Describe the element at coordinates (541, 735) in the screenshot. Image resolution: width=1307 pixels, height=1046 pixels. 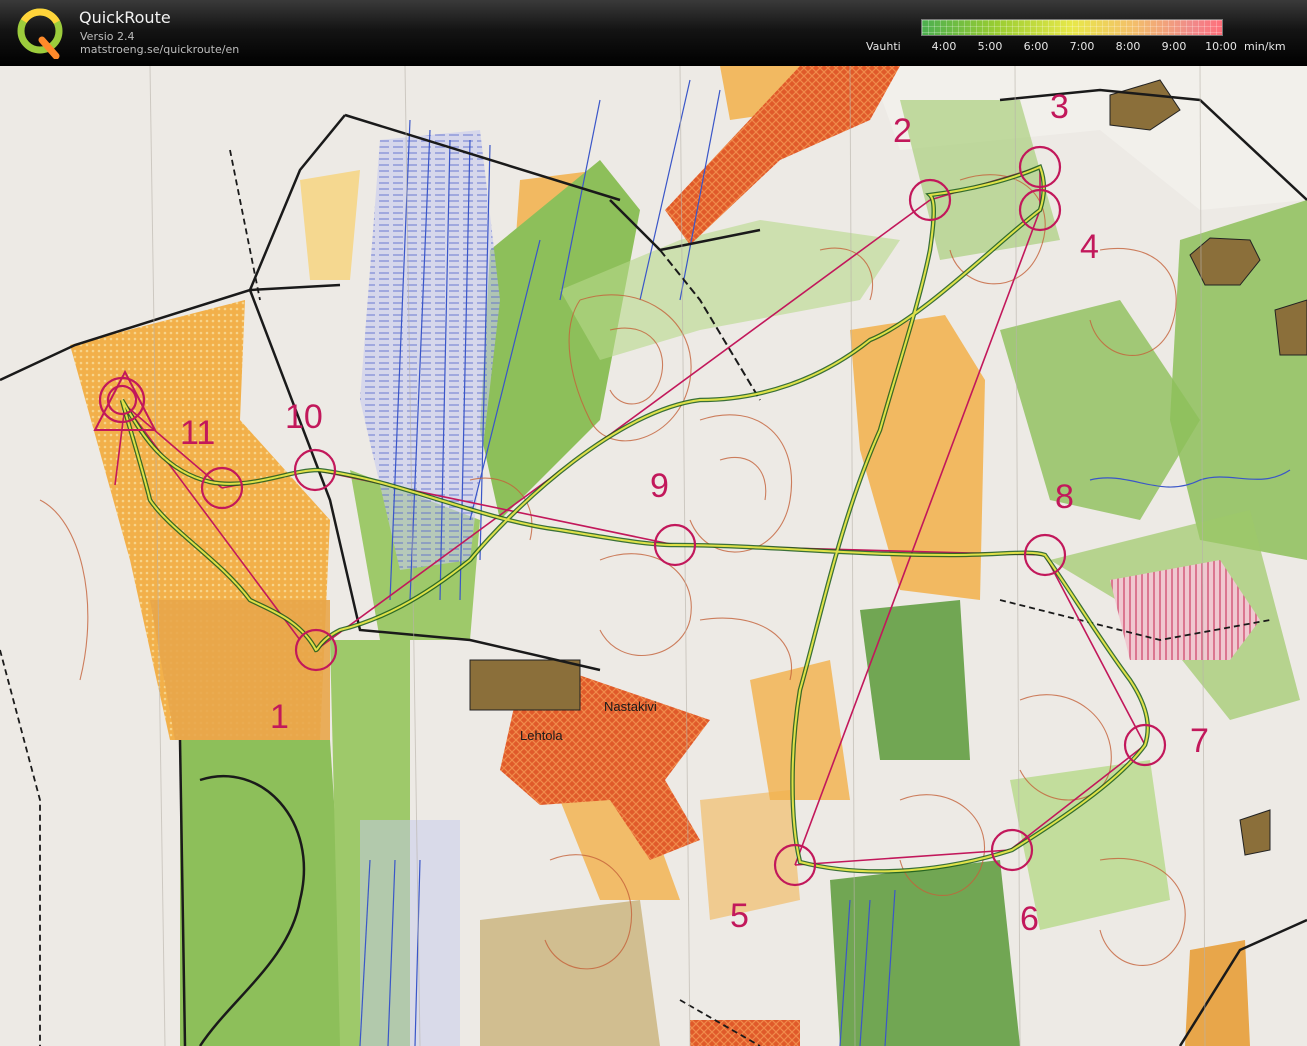
I see `place-name-lehtola: Lehtola` at that location.